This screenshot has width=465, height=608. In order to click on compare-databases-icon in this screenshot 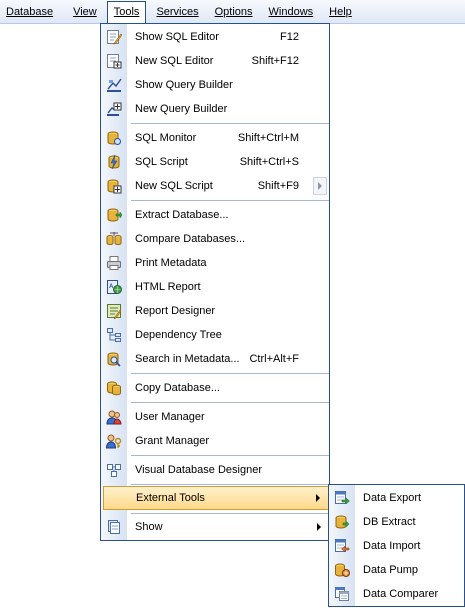, I will do `click(114, 239)`.